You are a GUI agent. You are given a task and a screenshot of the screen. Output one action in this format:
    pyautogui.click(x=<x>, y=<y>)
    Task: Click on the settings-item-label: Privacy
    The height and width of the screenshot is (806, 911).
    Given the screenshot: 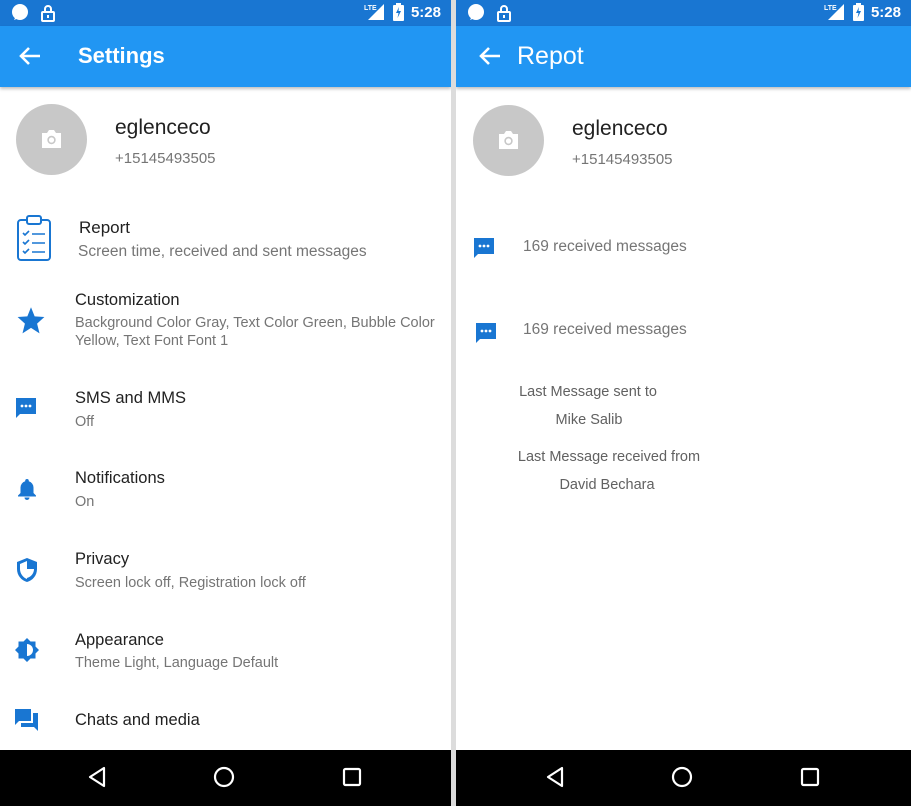 What is the action you would take?
    pyautogui.click(x=102, y=559)
    